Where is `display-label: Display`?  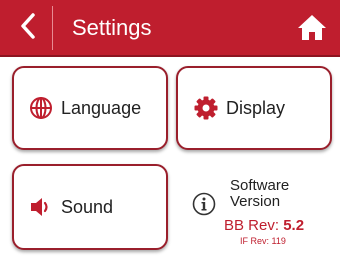 display-label: Display is located at coordinates (256, 107).